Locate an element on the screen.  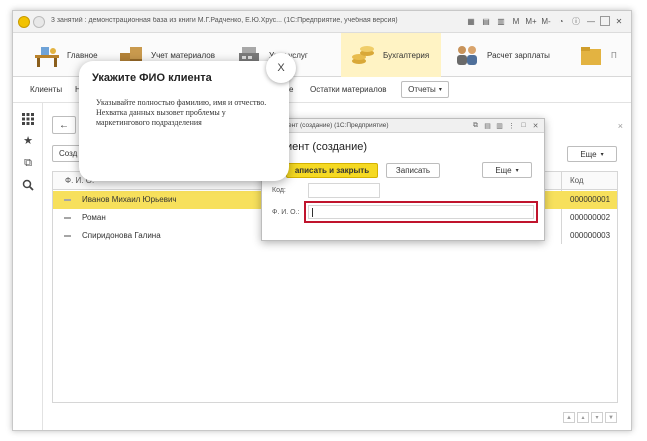
reports-button: Отчеты ▾ is located at coordinates (425, 89).